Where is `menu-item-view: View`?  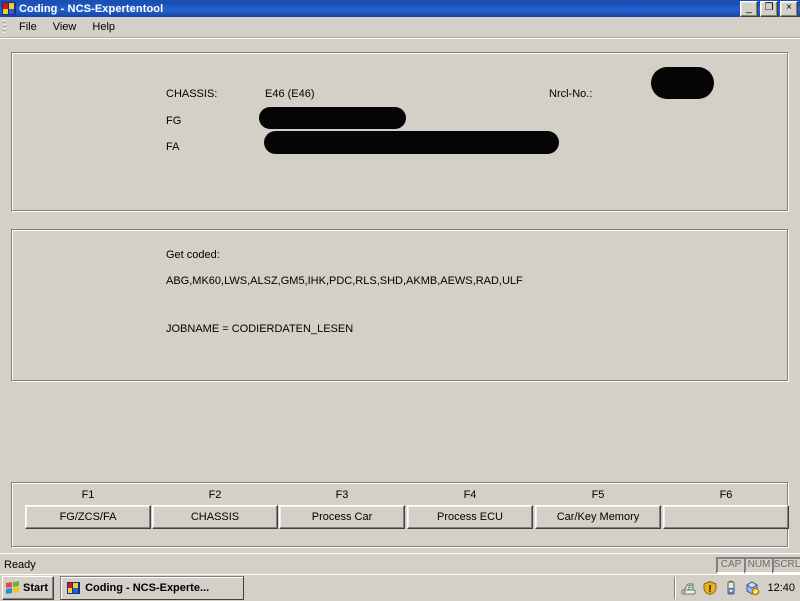
menu-item-view: View is located at coordinates (65, 27).